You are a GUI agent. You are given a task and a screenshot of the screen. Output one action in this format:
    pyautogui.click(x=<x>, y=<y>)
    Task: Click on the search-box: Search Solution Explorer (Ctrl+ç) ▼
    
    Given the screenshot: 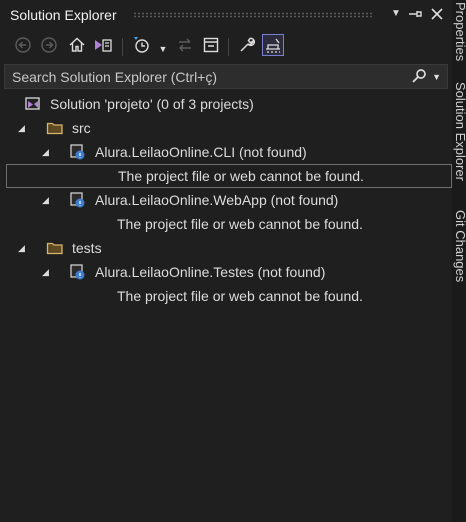 What is the action you would take?
    pyautogui.click(x=226, y=76)
    